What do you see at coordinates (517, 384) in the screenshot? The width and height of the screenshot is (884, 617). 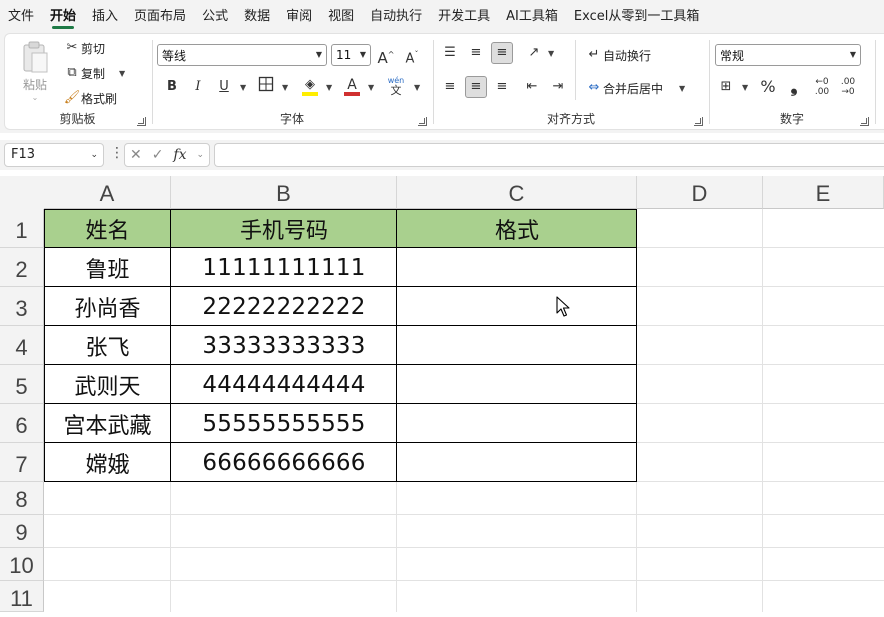 I see `cell-c5` at bounding box center [517, 384].